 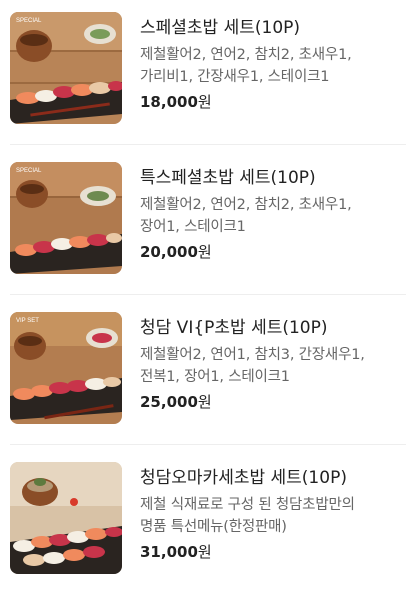 I want to click on sushi-photo: VIP SET, so click(x=66, y=368).